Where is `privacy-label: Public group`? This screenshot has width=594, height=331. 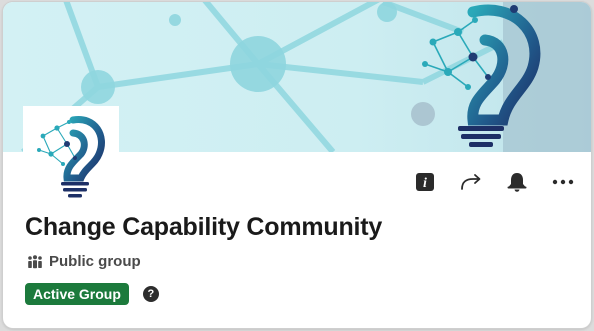
privacy-label: Public group is located at coordinates (95, 261).